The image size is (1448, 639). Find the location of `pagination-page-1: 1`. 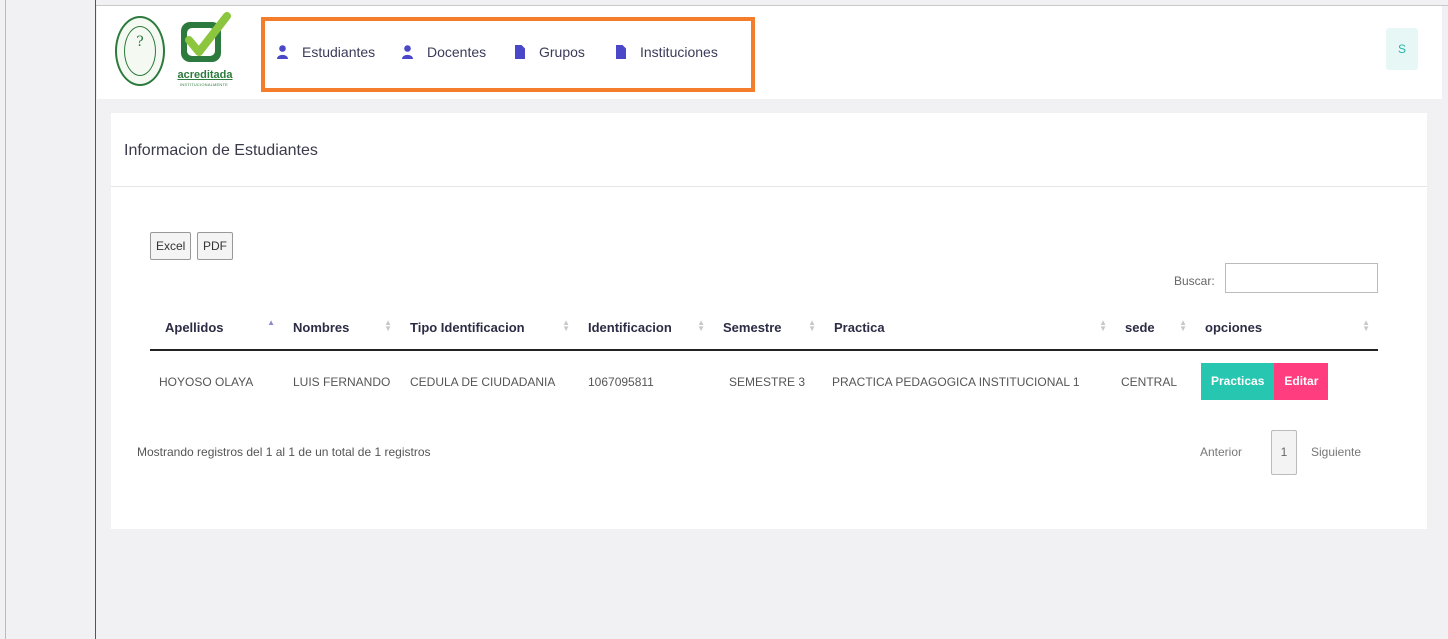

pagination-page-1: 1 is located at coordinates (1284, 452).